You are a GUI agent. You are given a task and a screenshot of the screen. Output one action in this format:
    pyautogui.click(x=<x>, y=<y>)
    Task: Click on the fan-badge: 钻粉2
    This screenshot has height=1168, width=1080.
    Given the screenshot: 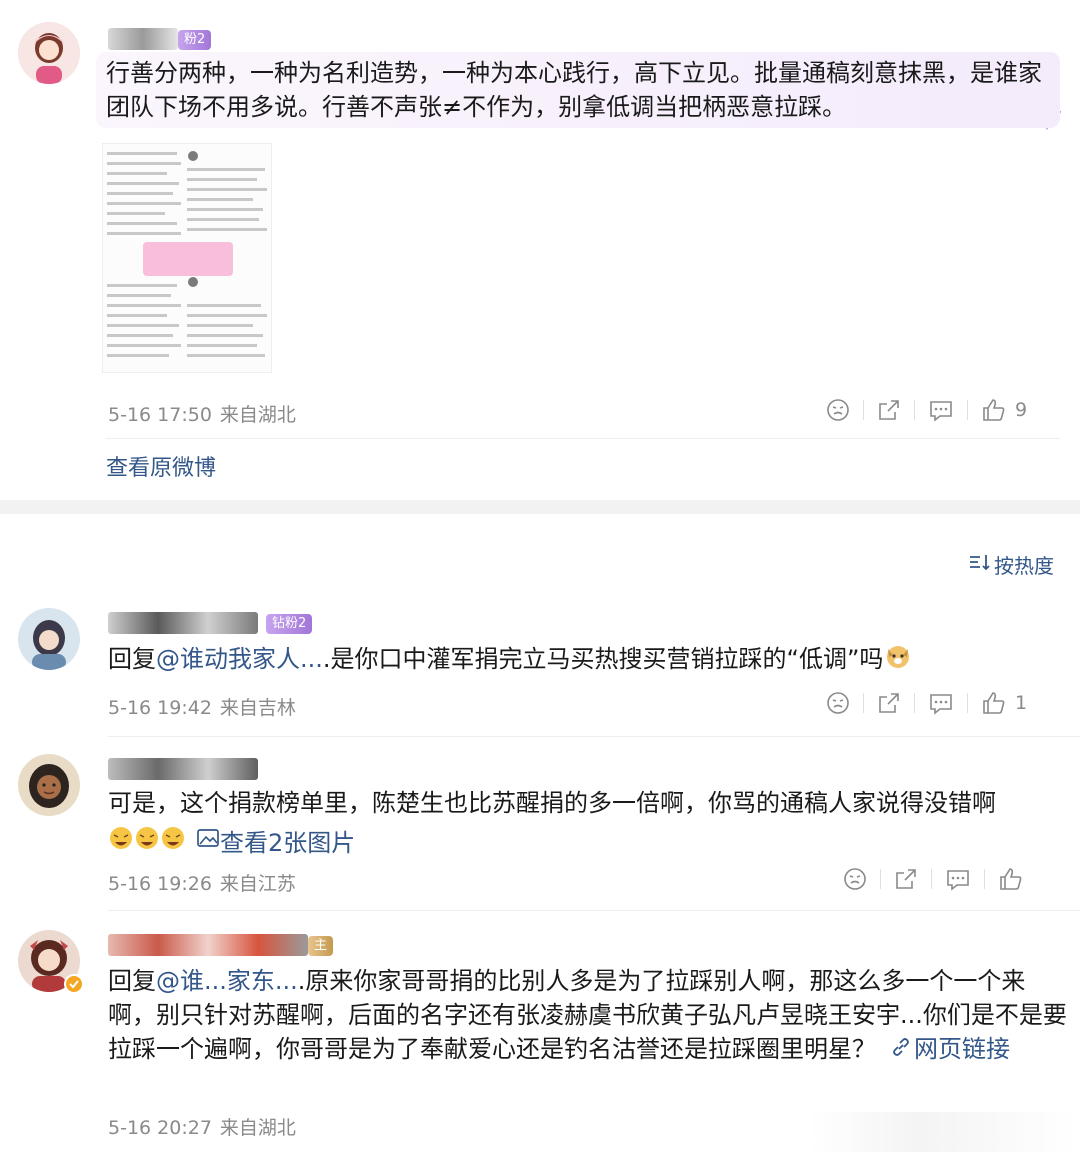 What is the action you would take?
    pyautogui.click(x=289, y=624)
    